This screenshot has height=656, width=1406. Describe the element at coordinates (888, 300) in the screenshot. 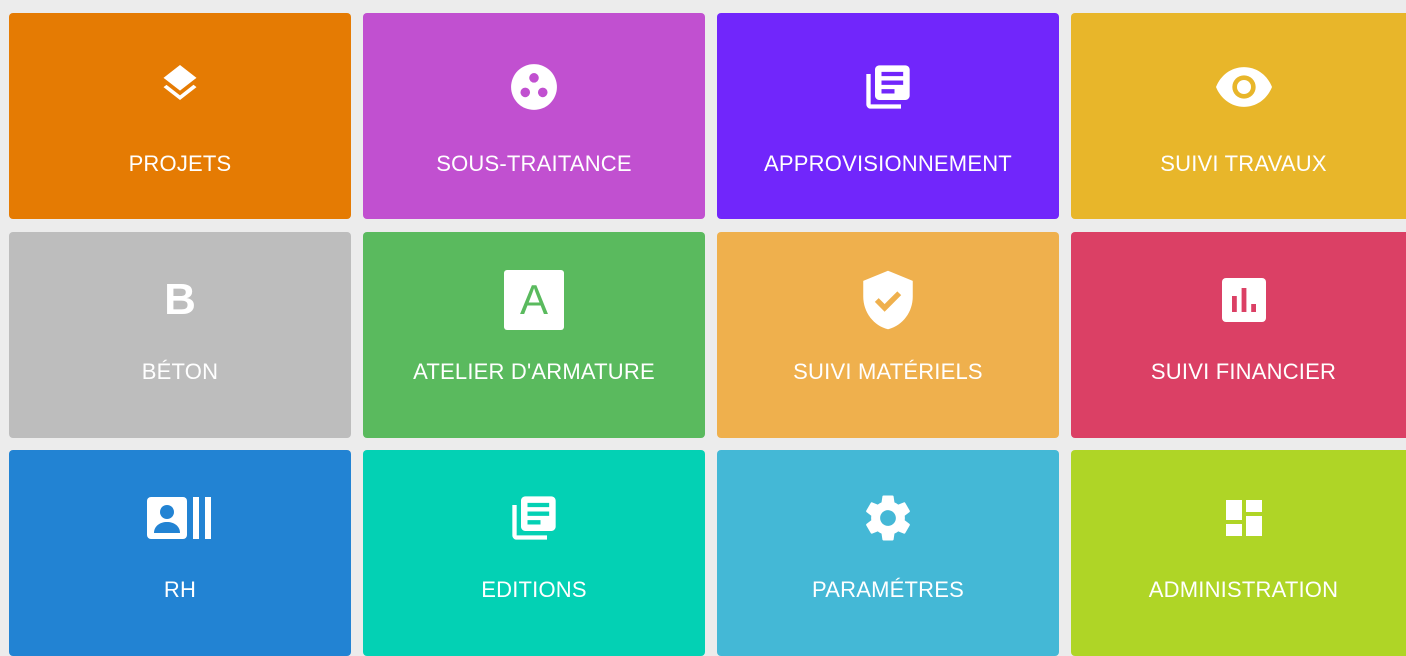

I see `shield-check-icon` at that location.